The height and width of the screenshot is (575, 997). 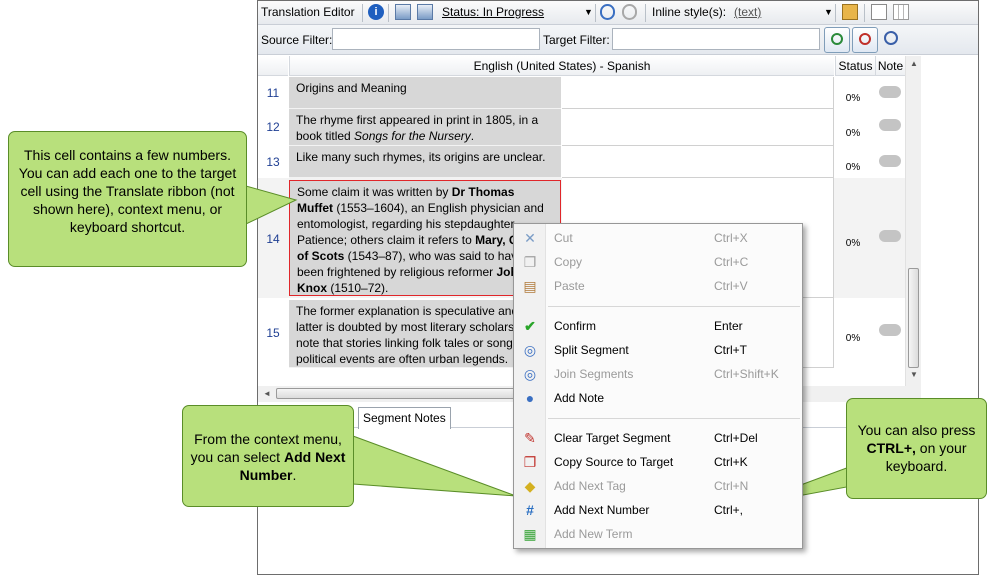 I want to click on paste-icon: ▤, so click(x=530, y=286).